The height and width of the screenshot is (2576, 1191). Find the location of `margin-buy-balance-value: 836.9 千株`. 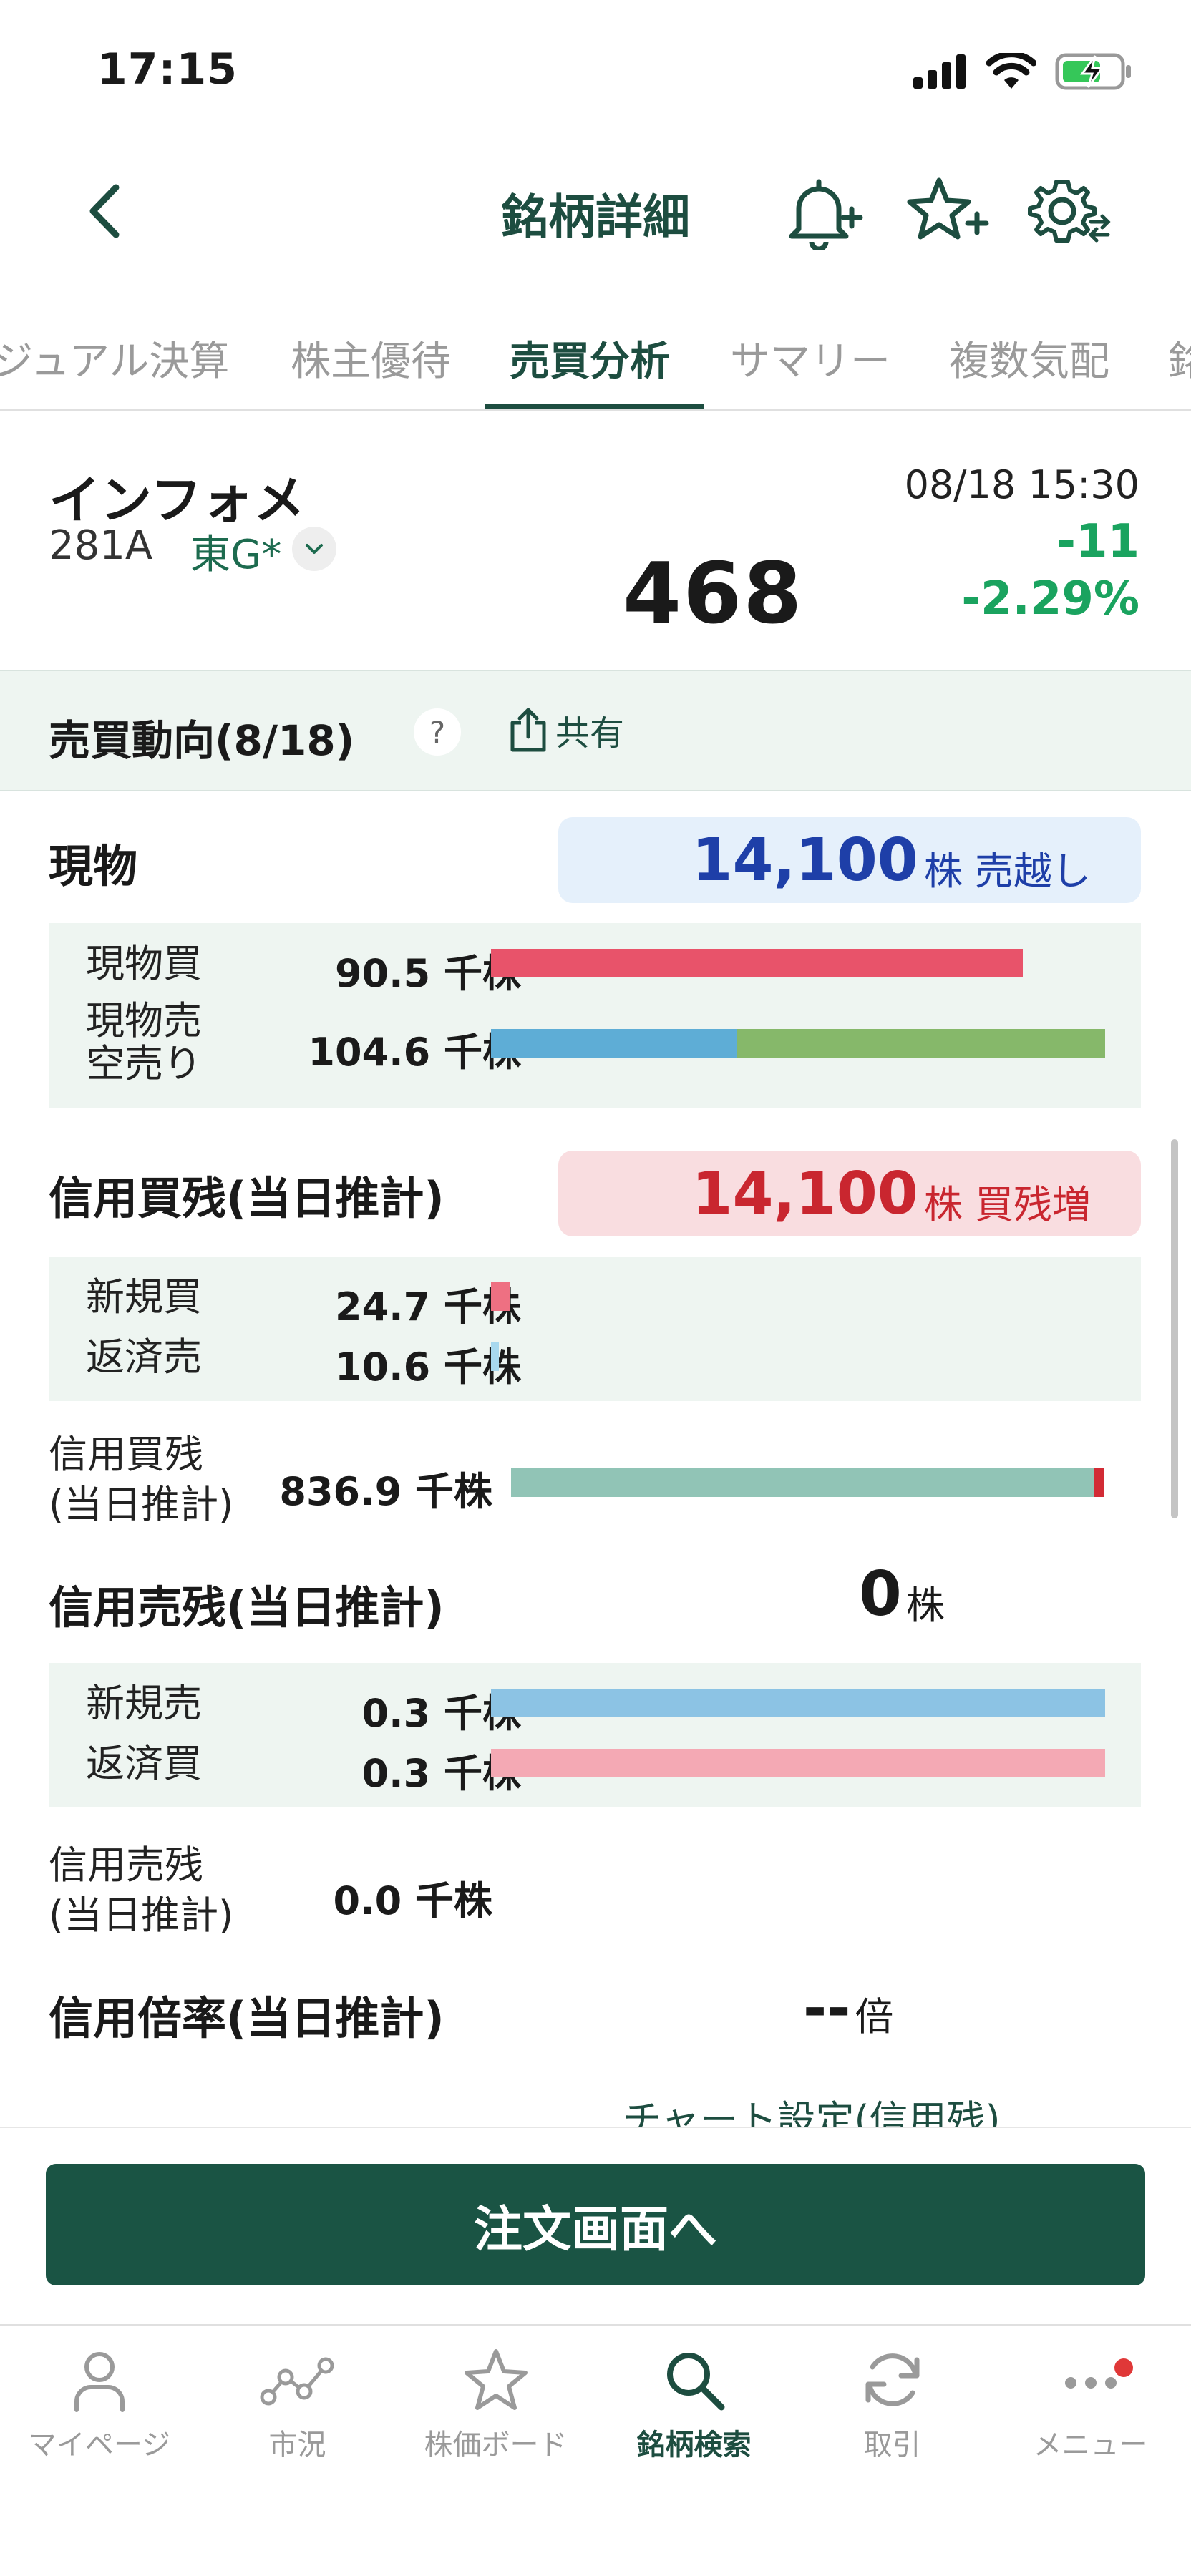

margin-buy-balance-value: 836.9 千株 is located at coordinates (386, 1491).